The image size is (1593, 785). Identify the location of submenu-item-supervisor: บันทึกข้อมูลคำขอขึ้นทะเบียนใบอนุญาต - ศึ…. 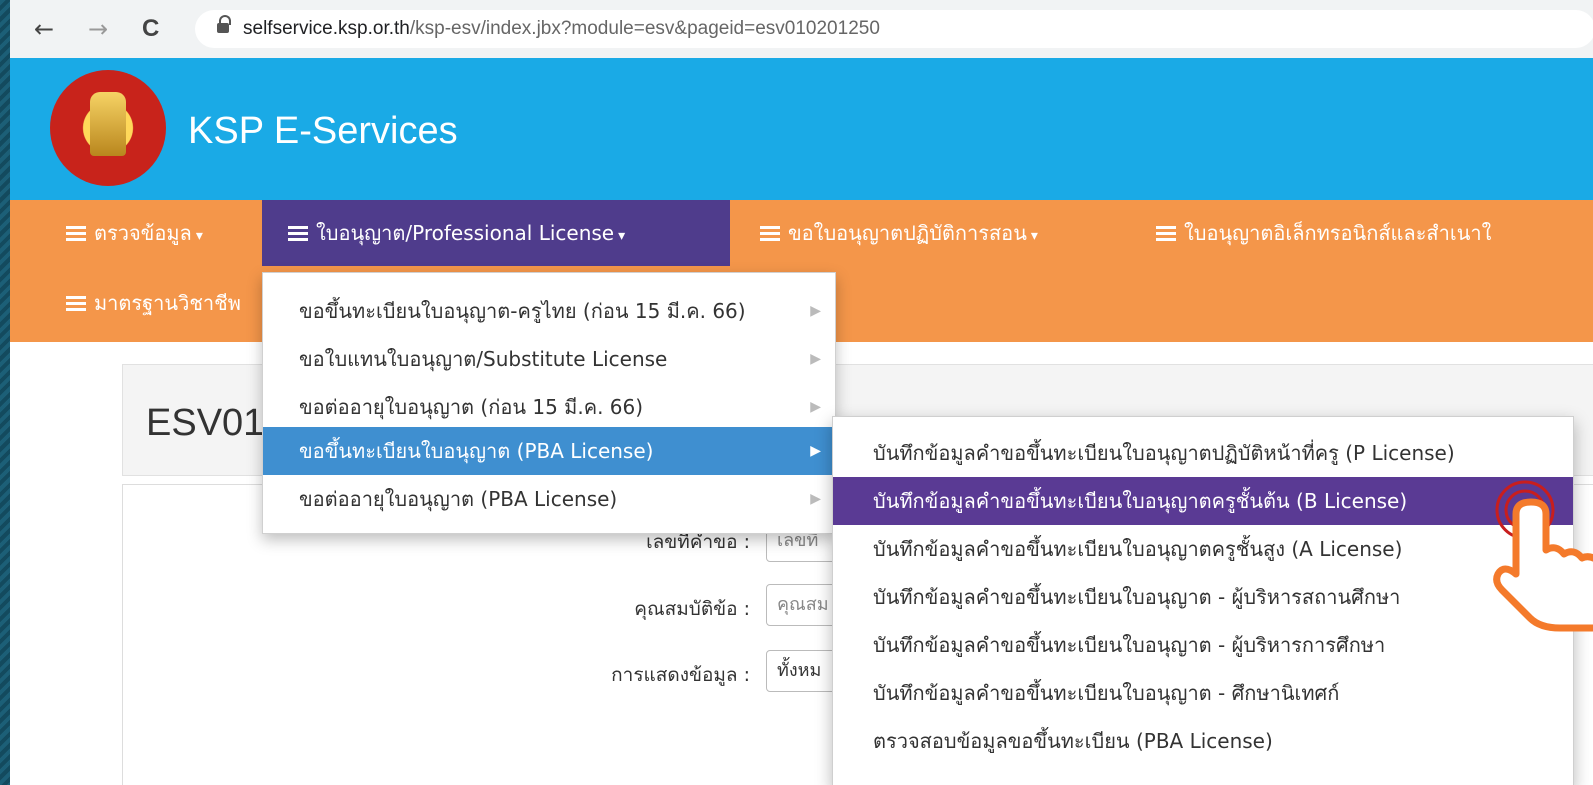
(1203, 693).